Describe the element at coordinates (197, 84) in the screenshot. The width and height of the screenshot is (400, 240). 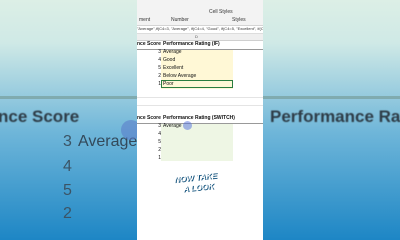
I see `selected-cell` at that location.